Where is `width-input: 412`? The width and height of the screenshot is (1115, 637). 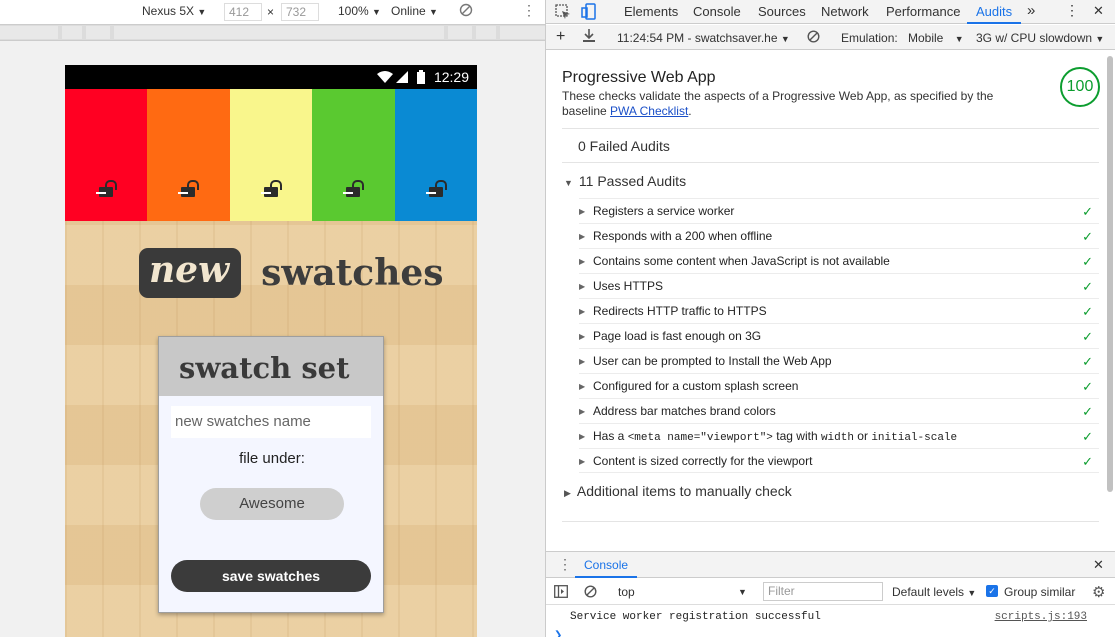 width-input: 412 is located at coordinates (243, 12).